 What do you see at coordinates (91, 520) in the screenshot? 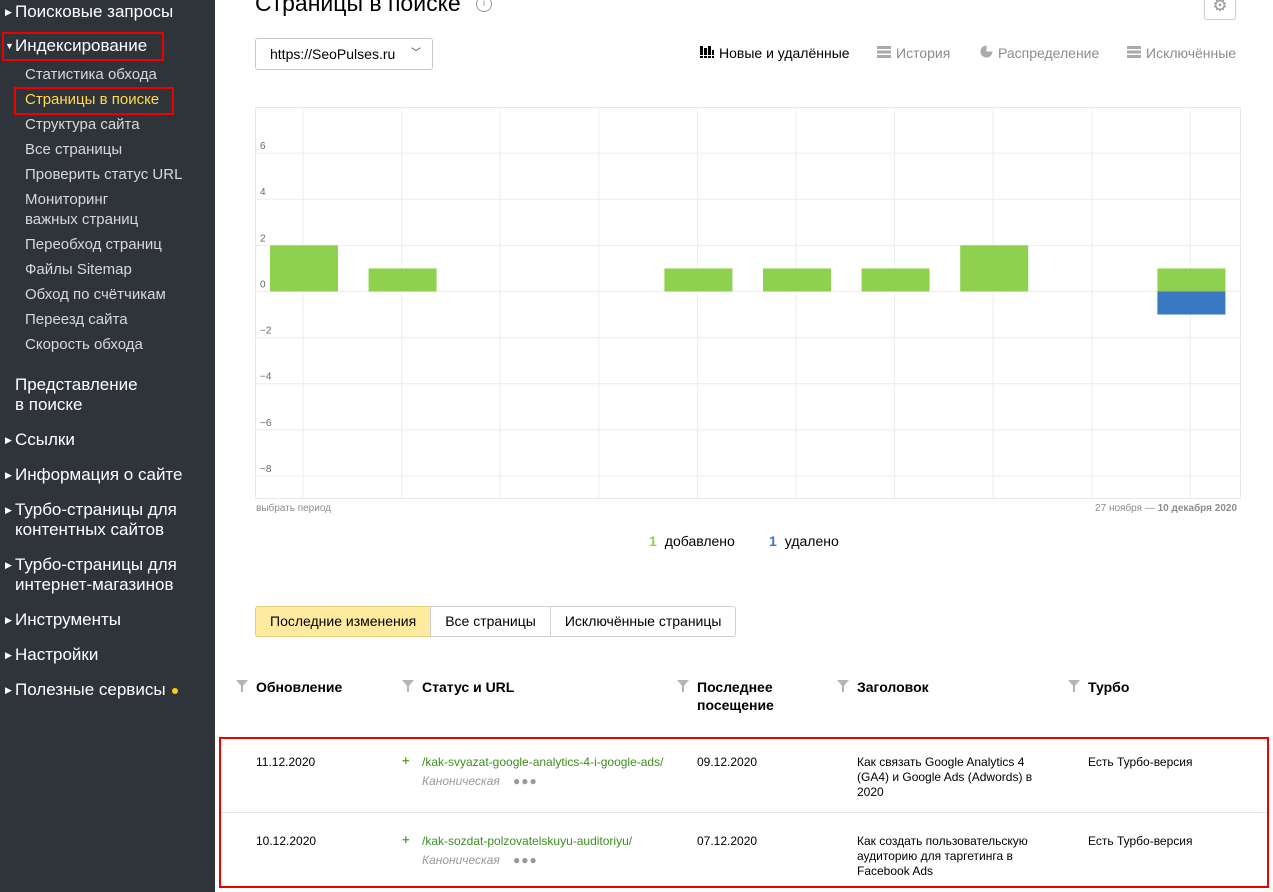
I see `sidebar-item-turbo-content: ▶ Турбо-страницы для контентных сайтов` at bounding box center [91, 520].